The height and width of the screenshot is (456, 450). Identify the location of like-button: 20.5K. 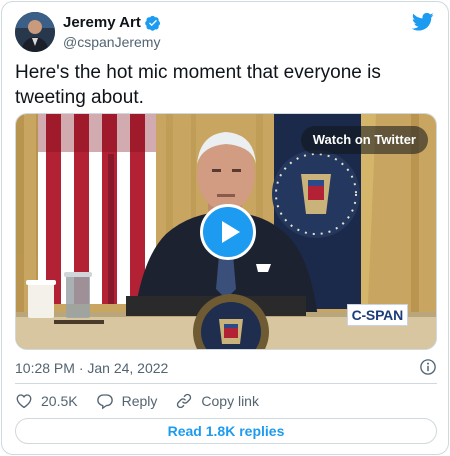
(46, 401).